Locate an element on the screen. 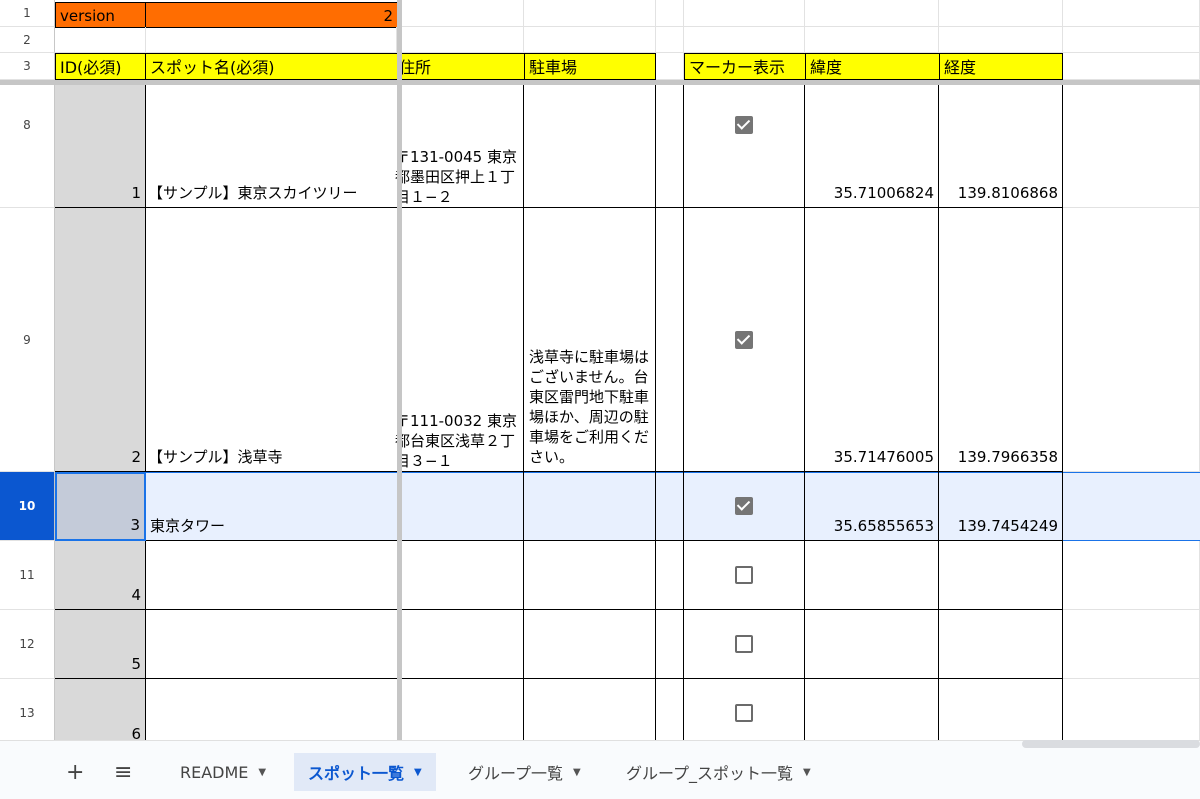 Image resolution: width=1200 pixels, height=799 pixels. spot-name-cell: 東京タワー is located at coordinates (272, 506).